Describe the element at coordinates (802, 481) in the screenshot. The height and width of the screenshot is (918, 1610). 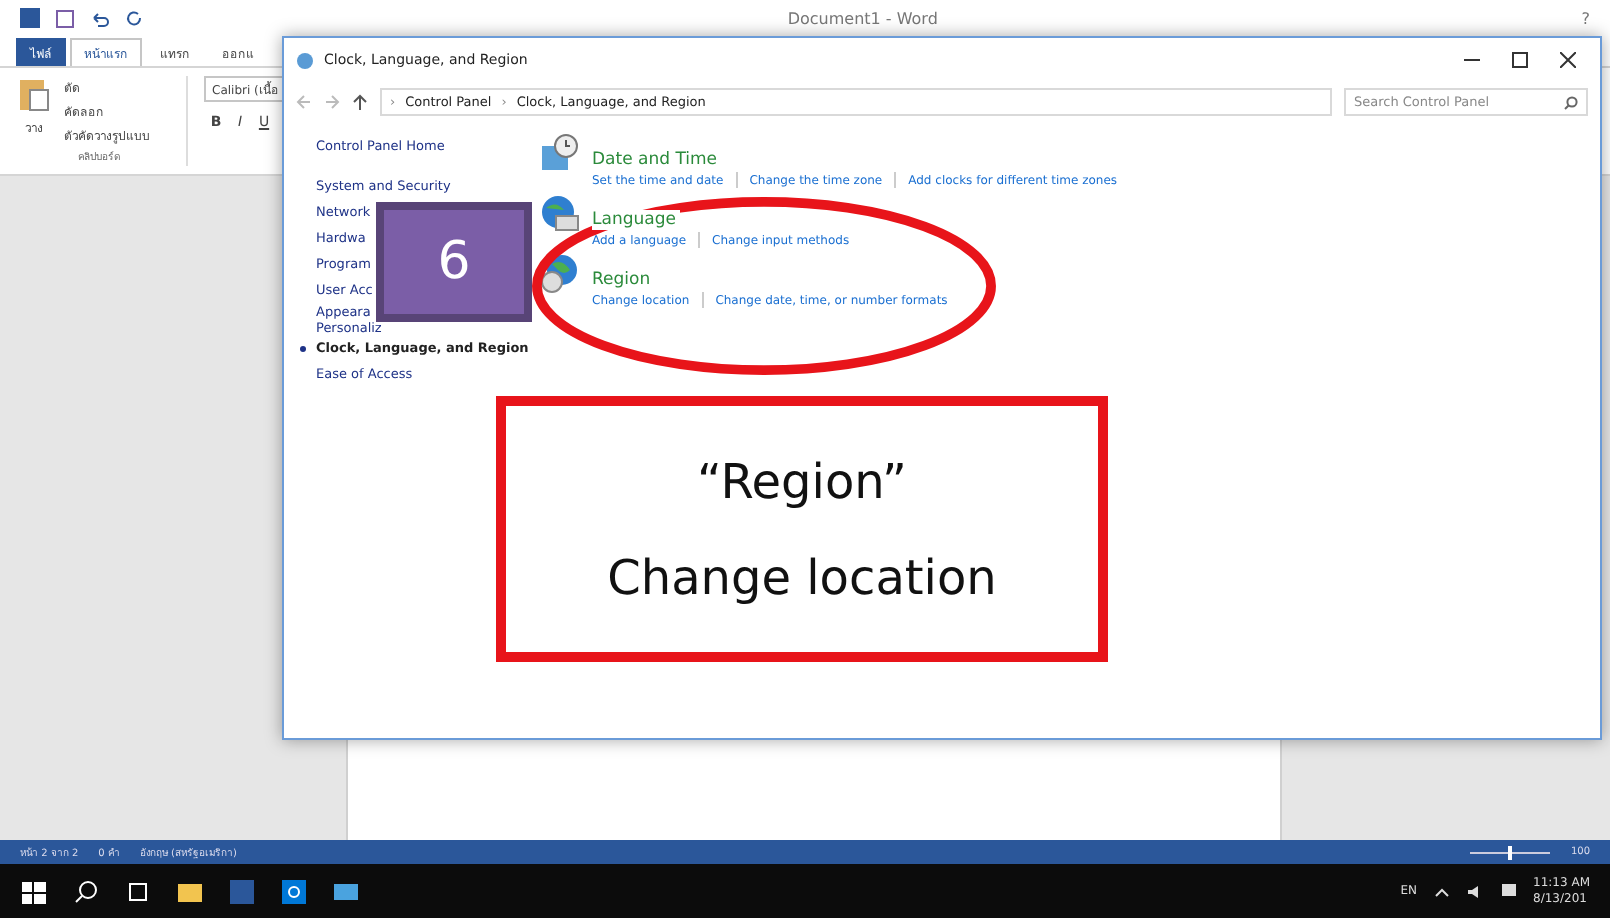
I see `callout-text: “Region”` at that location.